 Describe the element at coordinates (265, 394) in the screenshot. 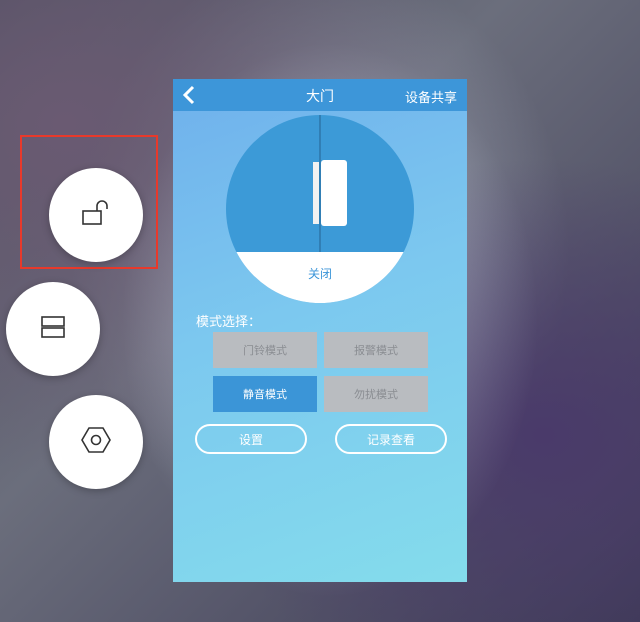

I see `mode-silent-button: 静音模式` at that location.